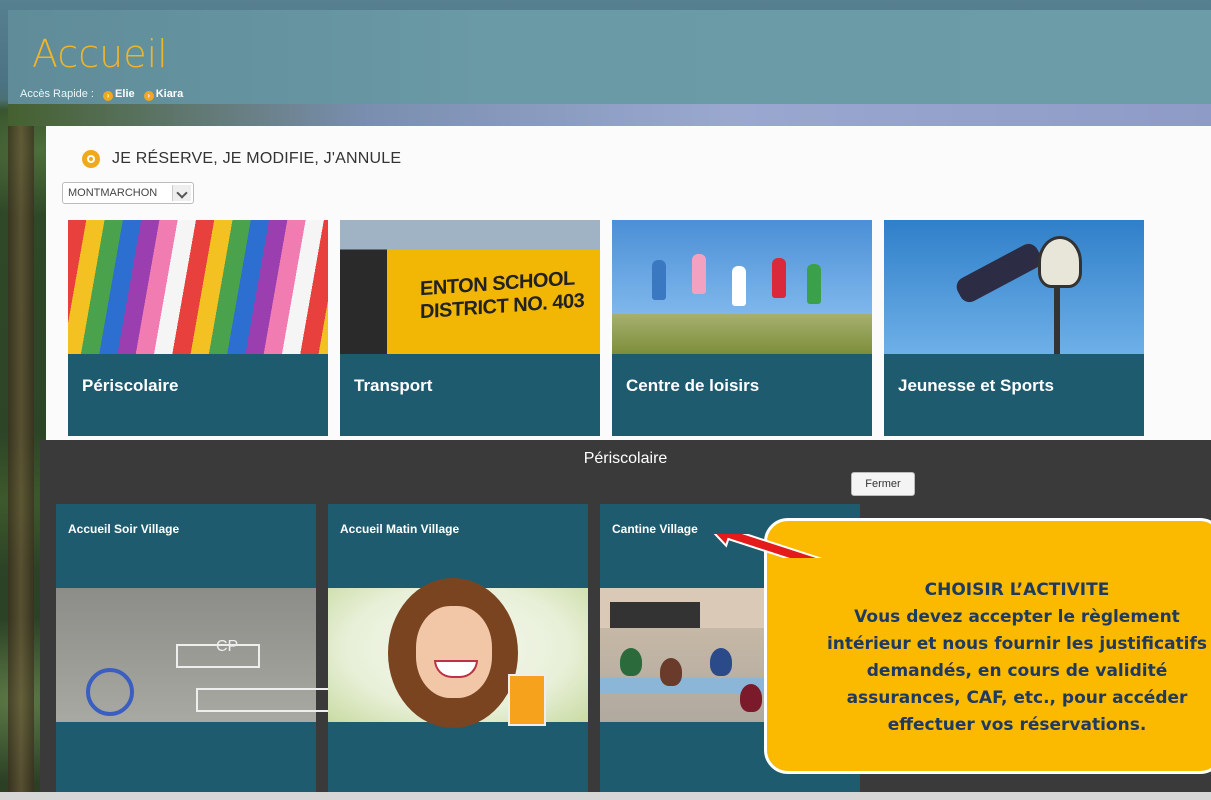  What do you see at coordinates (198, 287) in the screenshot?
I see `pencils-image` at bounding box center [198, 287].